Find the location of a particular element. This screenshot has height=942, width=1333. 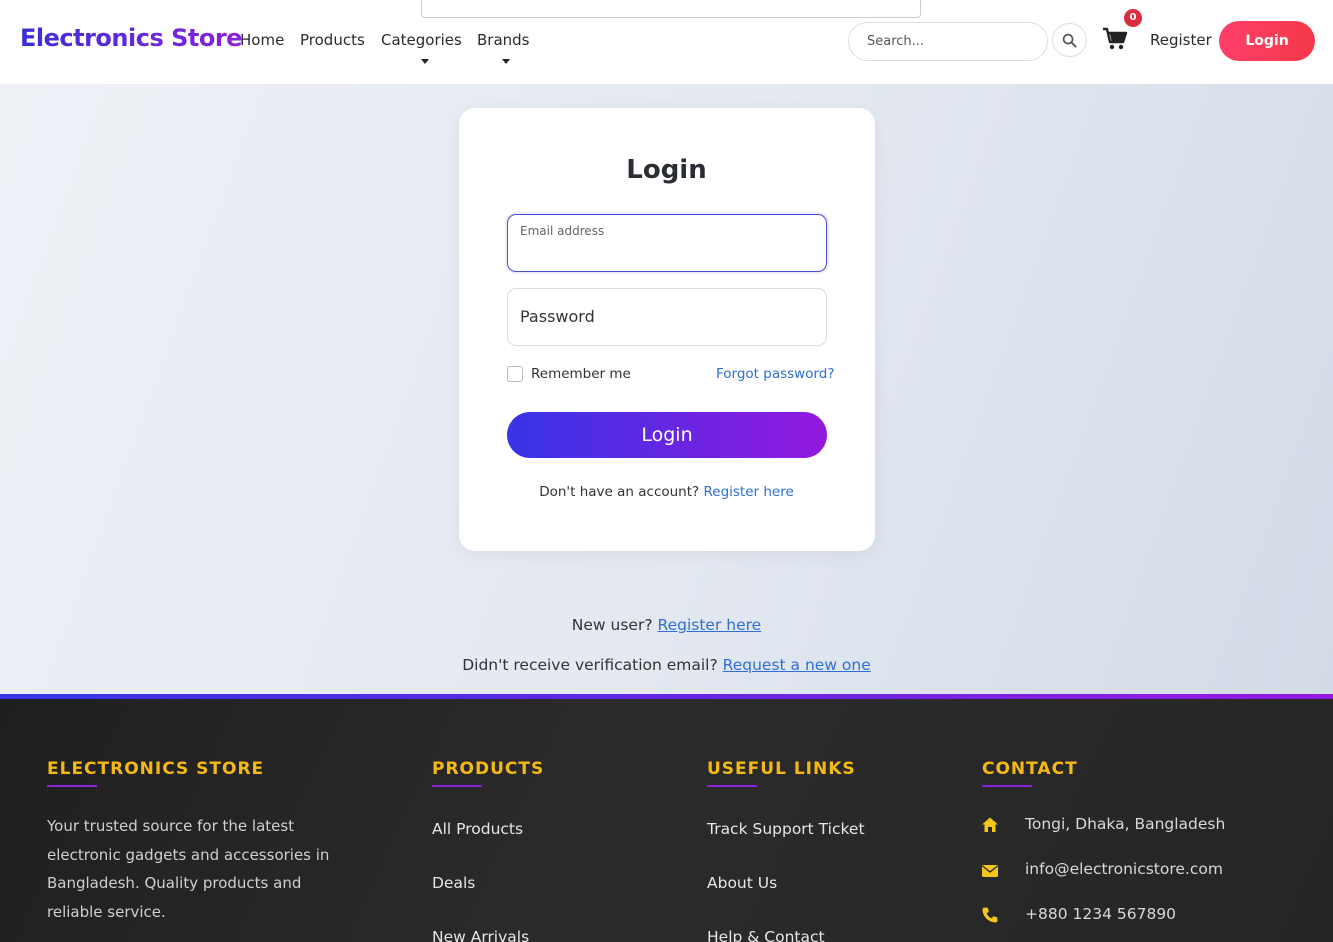

cart-count-badge: 0 is located at coordinates (1133, 18).